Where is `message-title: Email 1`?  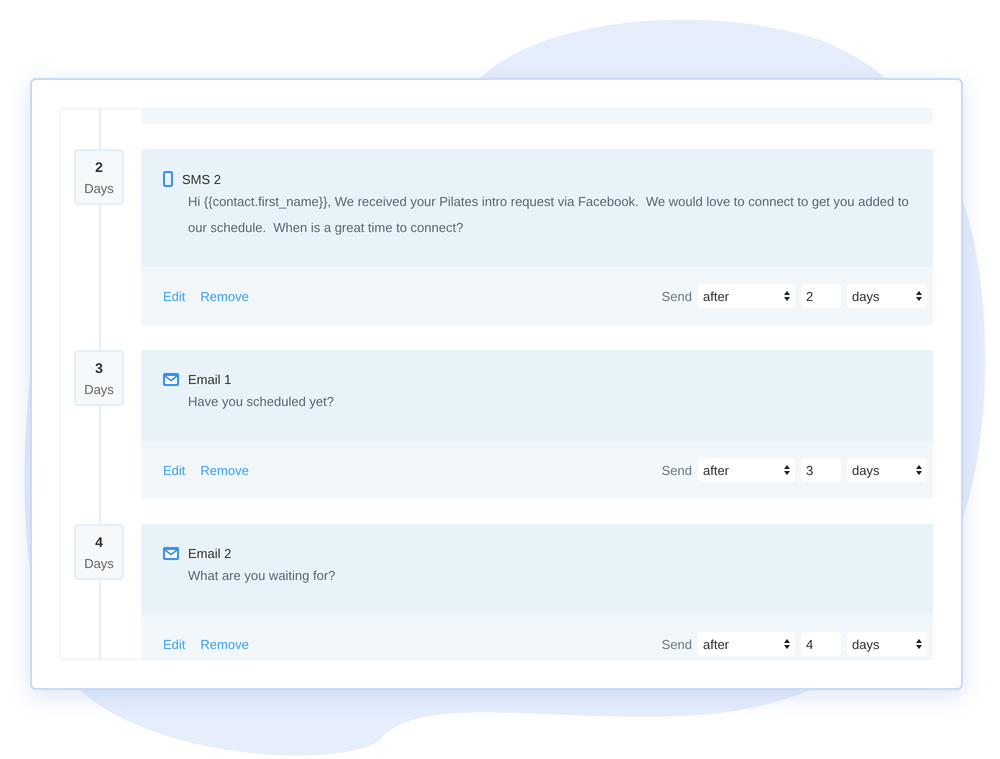 message-title: Email 1 is located at coordinates (210, 379).